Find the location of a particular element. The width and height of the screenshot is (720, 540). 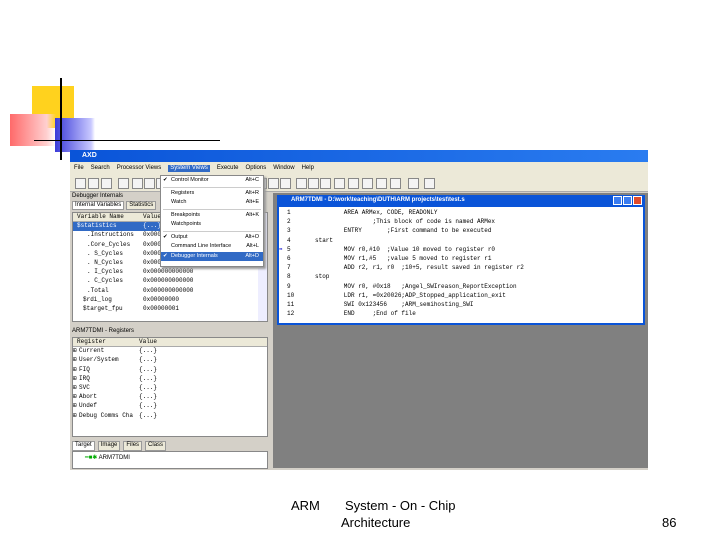

table-row: ⊞ Undef {...} is located at coordinates (170, 406).